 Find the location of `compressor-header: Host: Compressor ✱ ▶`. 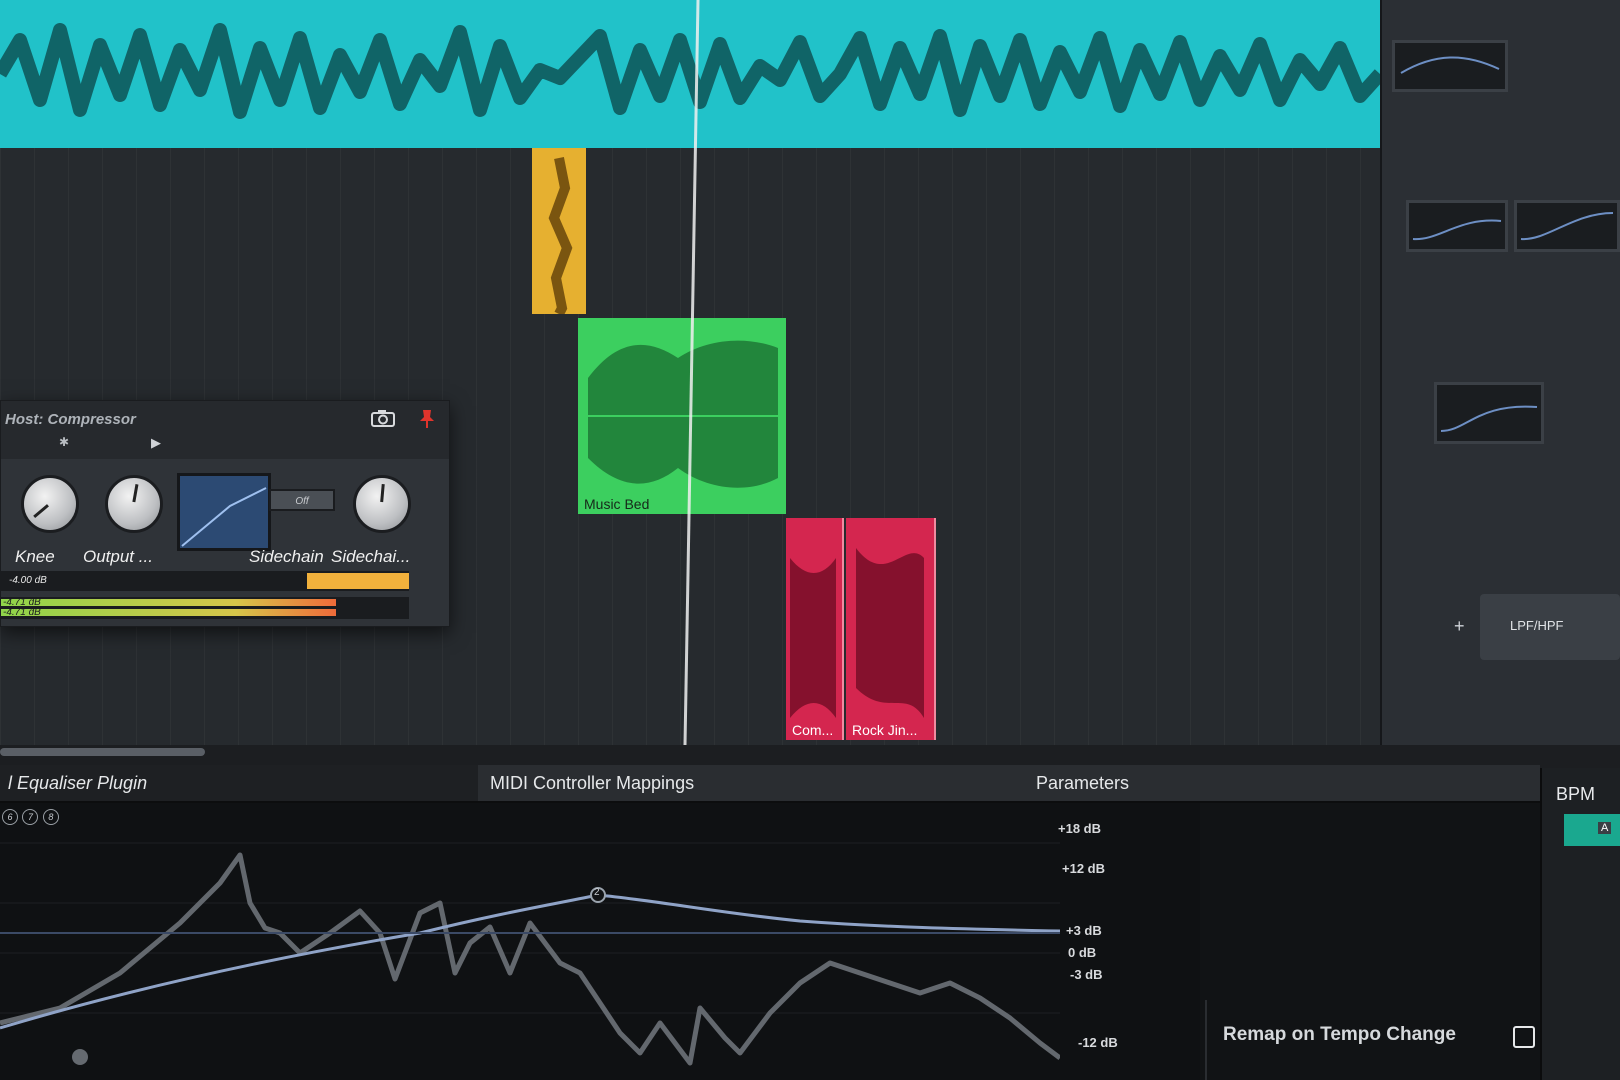

compressor-header: Host: Compressor ✱ ▶ is located at coordinates (225, 430).